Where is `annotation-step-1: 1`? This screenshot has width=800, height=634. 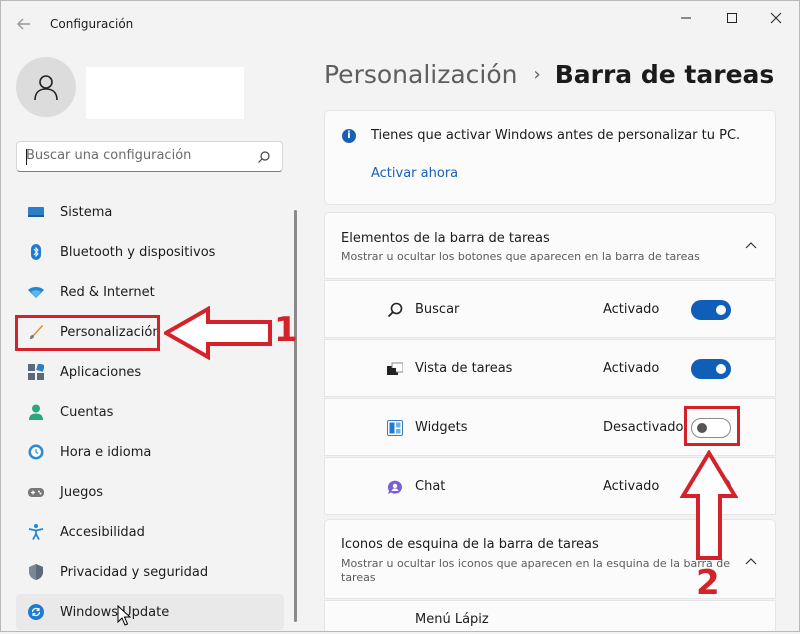 annotation-step-1: 1 is located at coordinates (286, 330).